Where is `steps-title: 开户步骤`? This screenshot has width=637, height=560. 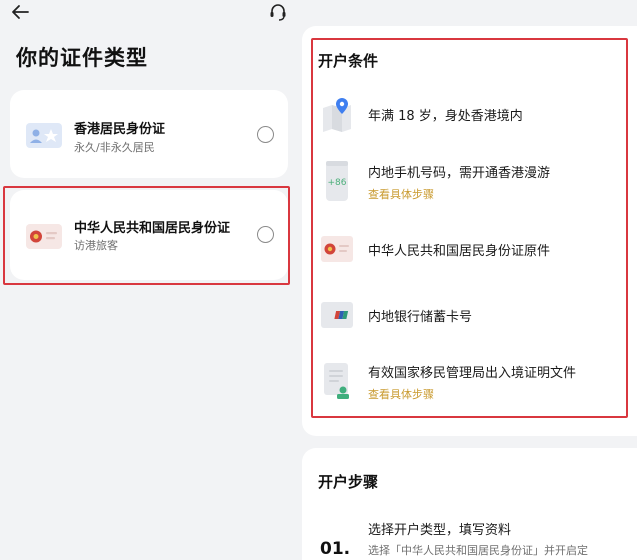
steps-title: 开户步骤 is located at coordinates (348, 482).